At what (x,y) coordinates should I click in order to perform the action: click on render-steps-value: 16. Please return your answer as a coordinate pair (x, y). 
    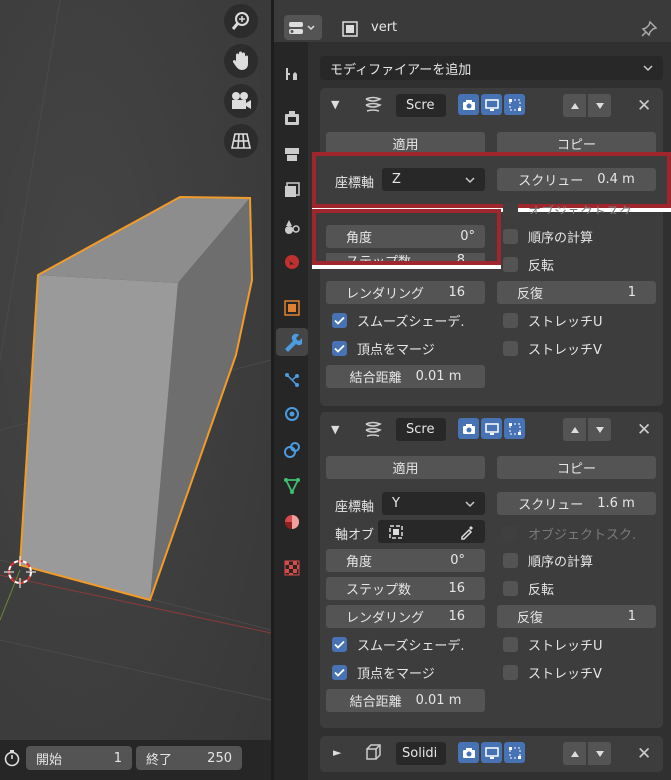
    Looking at the image, I should click on (456, 292).